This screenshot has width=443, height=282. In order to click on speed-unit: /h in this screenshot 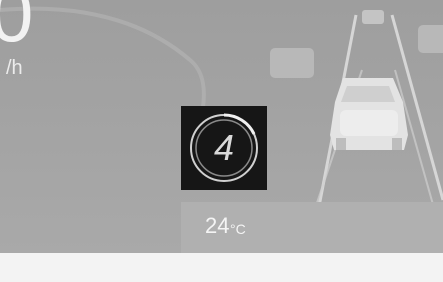, I will do `click(14, 68)`.